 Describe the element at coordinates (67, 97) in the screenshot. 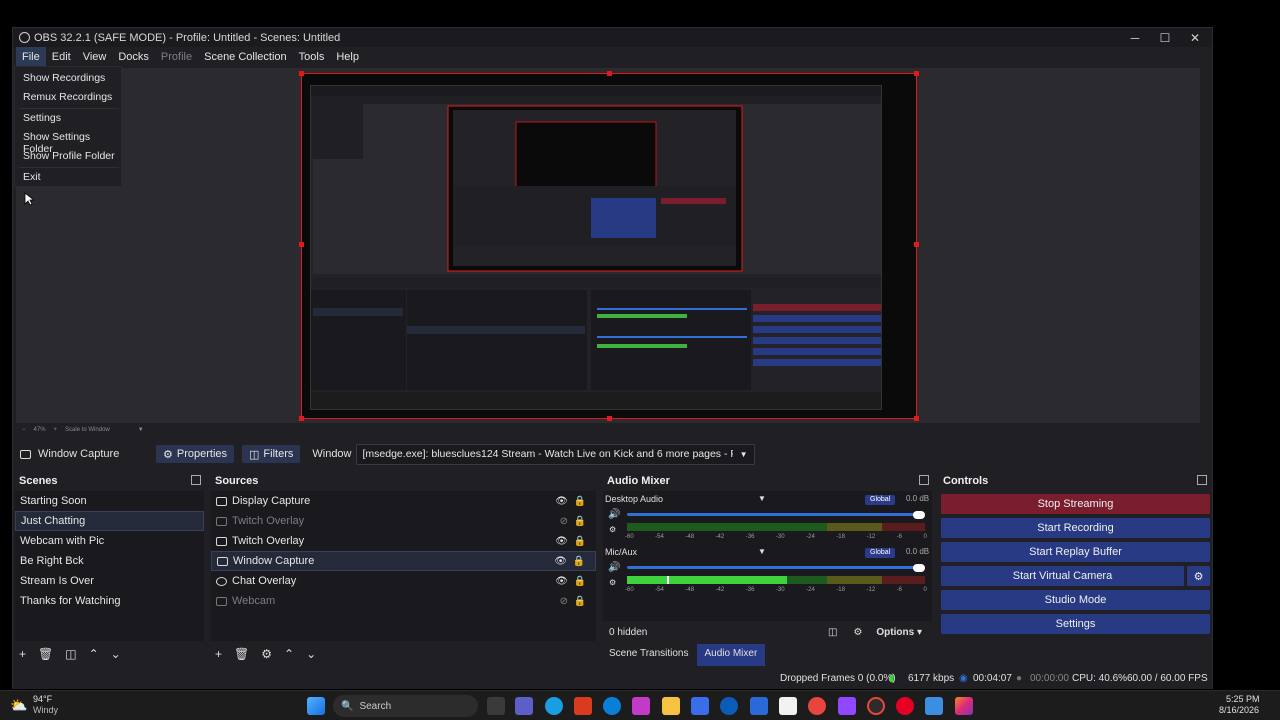

I see `menu-remux-recordings: Remux Recordings` at that location.